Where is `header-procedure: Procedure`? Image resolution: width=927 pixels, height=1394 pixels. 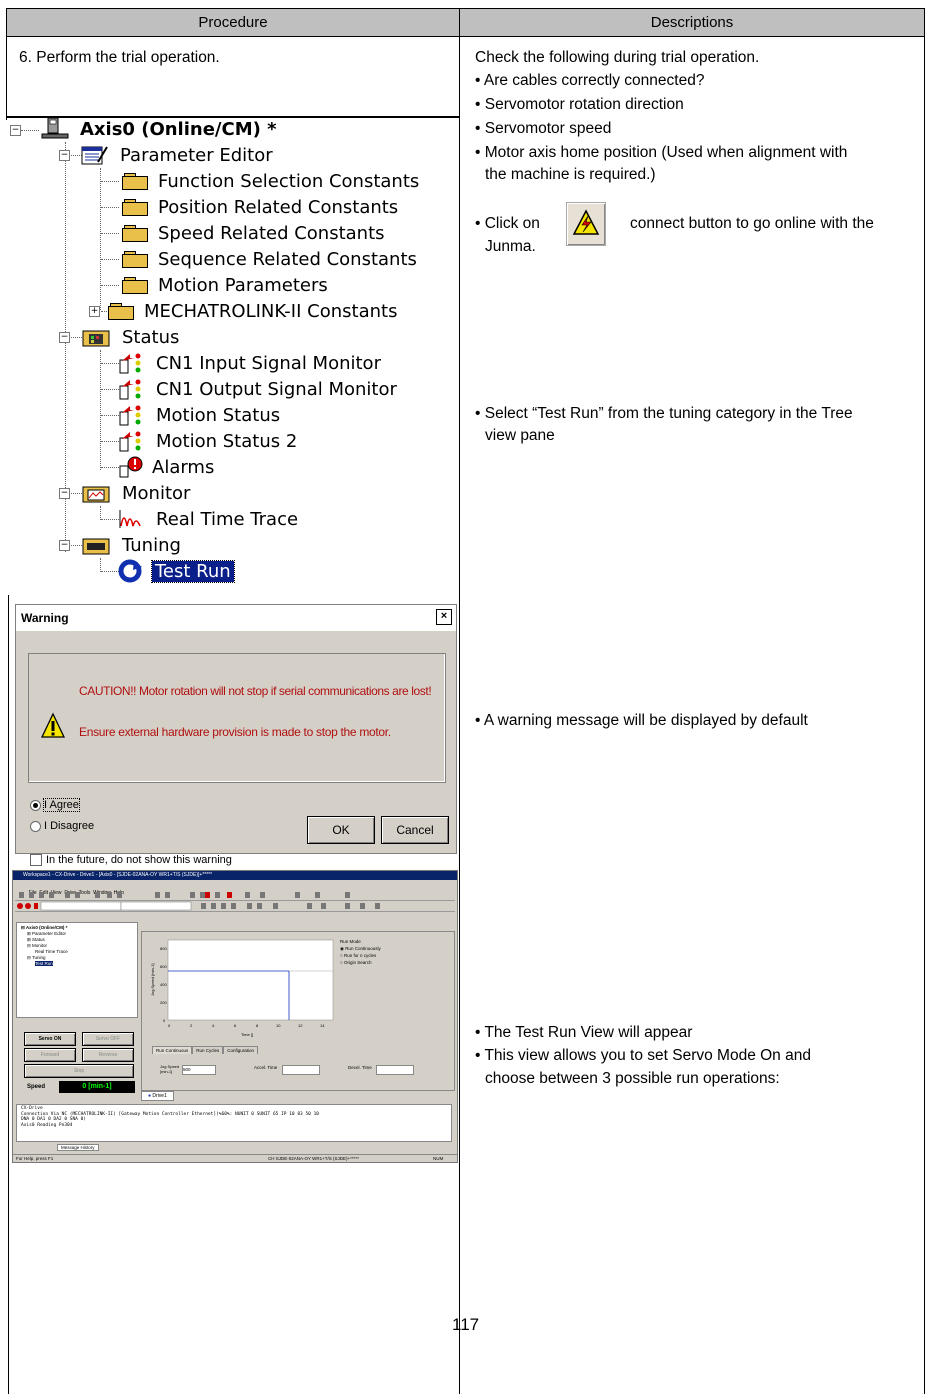
header-procedure: Procedure is located at coordinates (233, 22).